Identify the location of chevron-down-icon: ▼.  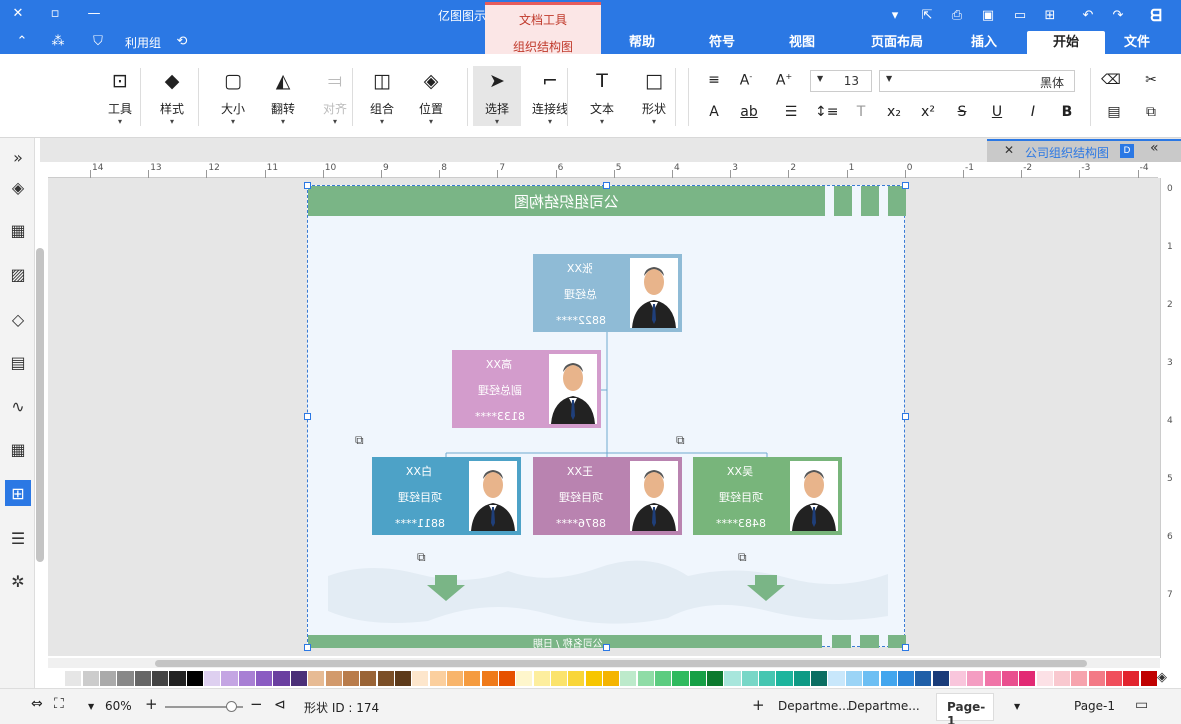
(1017, 706).